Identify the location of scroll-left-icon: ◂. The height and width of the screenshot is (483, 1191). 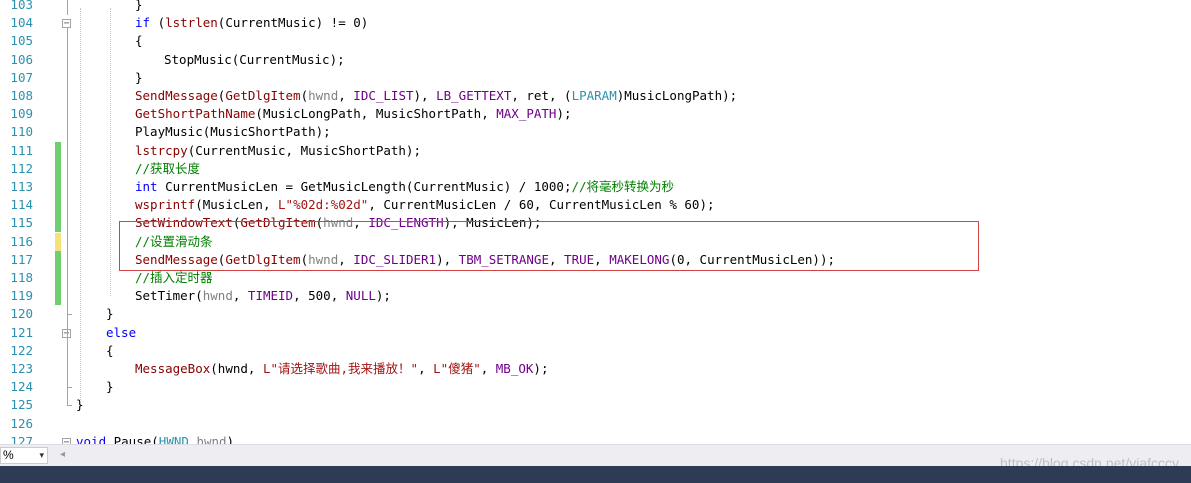
(62, 454).